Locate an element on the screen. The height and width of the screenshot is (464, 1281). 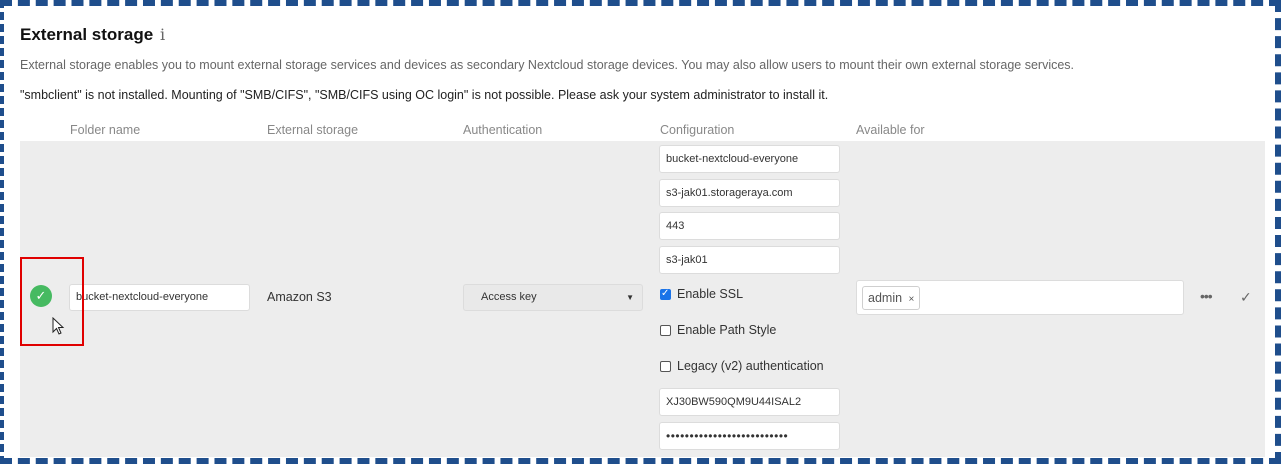
legacy-auth-option: Legacy (v2) authentication is located at coordinates (742, 366).